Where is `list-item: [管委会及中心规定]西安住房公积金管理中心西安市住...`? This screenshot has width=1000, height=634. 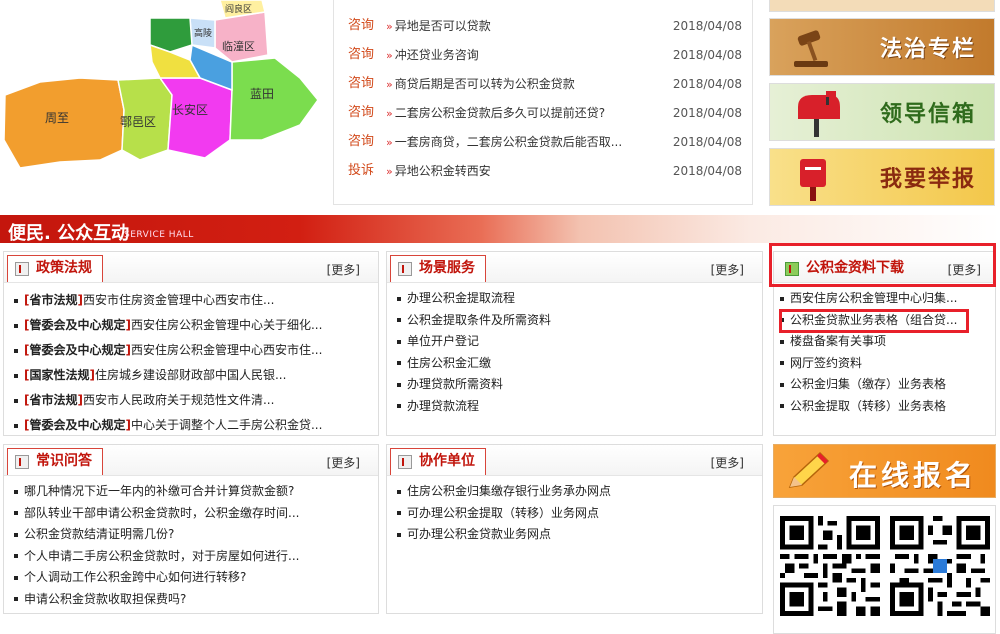
list-item: [管委会及中心规定]西安住房公积金管理中心西安市住... is located at coordinates (192, 350).